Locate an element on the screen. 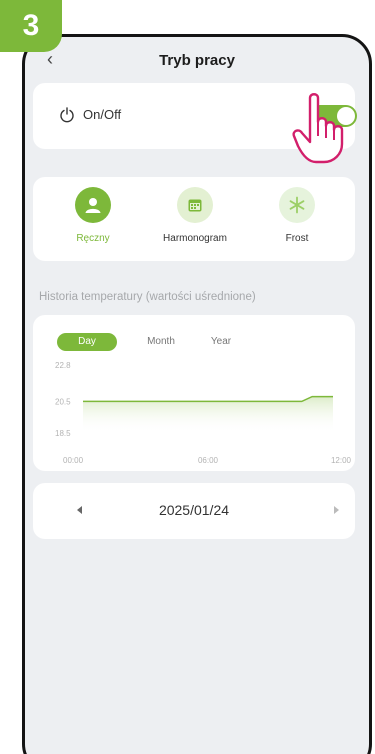  date-nav-card: 2025/01/24 is located at coordinates (194, 511).